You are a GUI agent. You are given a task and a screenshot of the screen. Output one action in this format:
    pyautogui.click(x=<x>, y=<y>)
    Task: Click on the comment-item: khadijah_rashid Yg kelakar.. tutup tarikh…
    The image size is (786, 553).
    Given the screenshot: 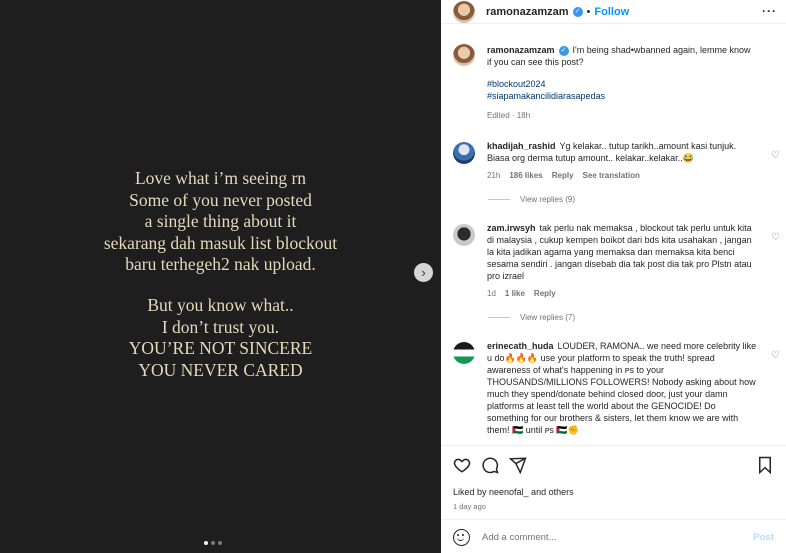 What is the action you would take?
    pyautogui.click(x=613, y=159)
    